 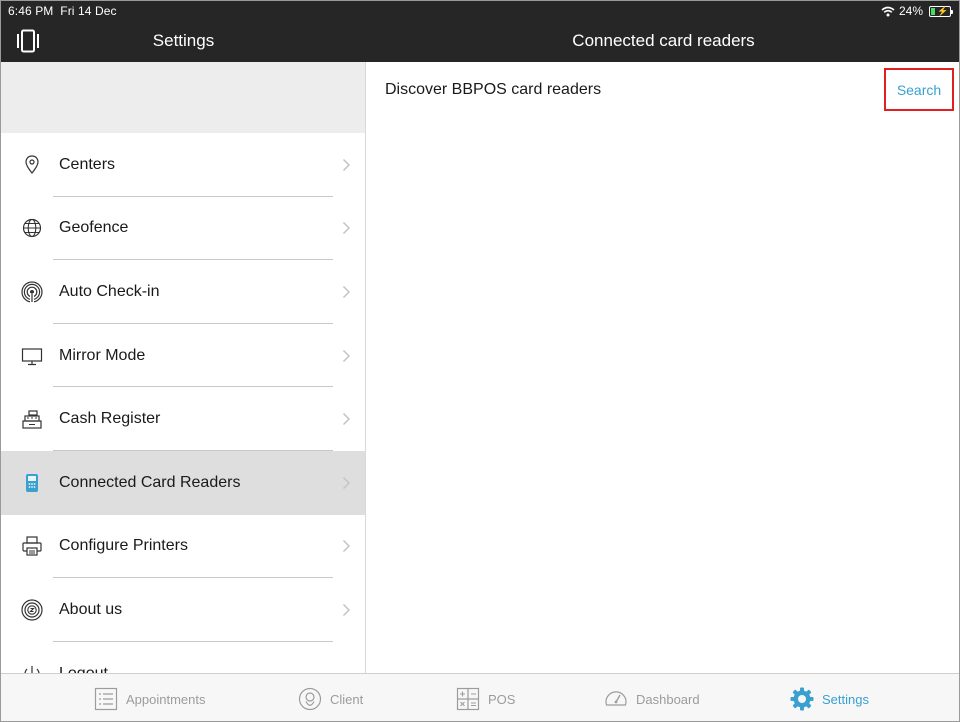 I want to click on battery-level, so click(x=933, y=11).